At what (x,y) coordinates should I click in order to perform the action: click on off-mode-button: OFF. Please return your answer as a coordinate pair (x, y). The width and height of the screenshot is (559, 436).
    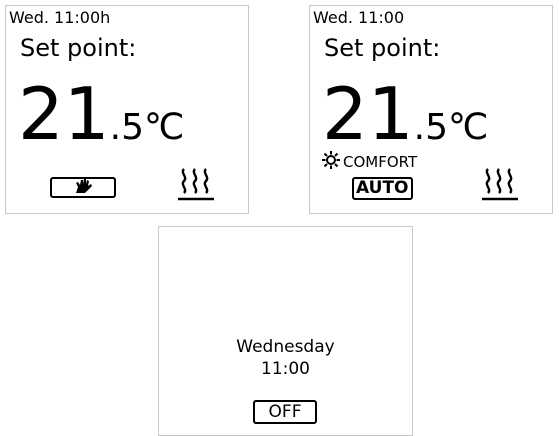
    Looking at the image, I should click on (285, 412).